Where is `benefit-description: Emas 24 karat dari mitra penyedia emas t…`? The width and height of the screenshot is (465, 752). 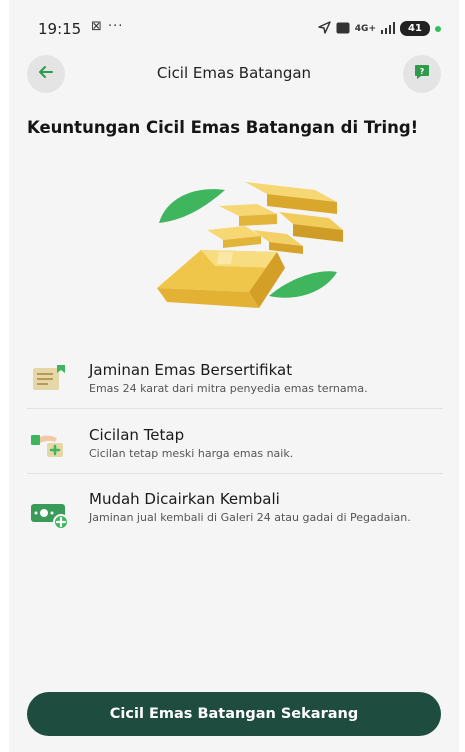
benefit-description: Emas 24 karat dari mitra penyedia emas t… is located at coordinates (228, 388).